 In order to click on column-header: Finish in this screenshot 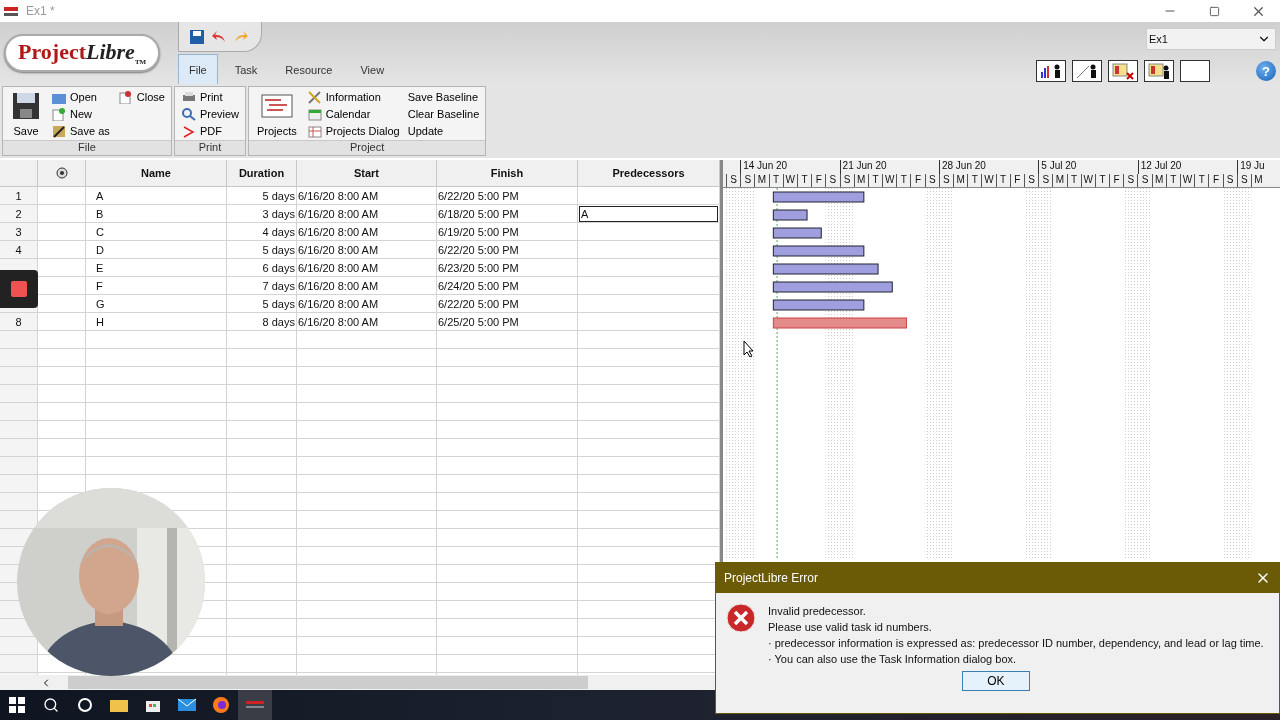, I will do `click(507, 173)`.